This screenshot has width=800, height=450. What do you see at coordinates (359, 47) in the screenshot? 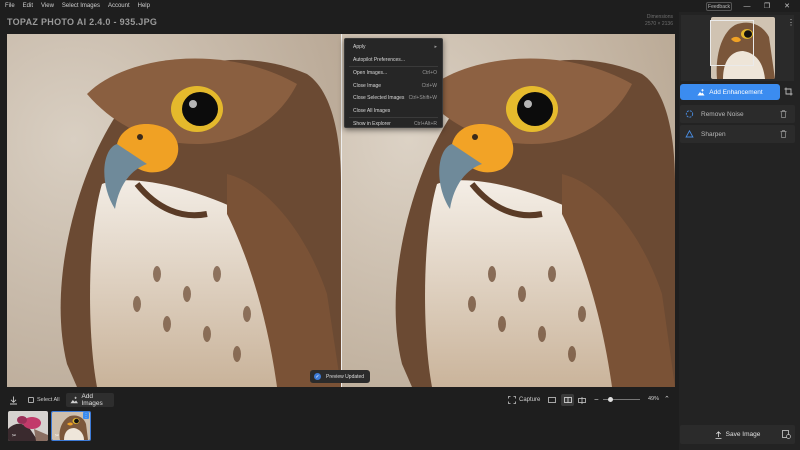
I see `ctx-apply-label: Apply` at bounding box center [359, 47].